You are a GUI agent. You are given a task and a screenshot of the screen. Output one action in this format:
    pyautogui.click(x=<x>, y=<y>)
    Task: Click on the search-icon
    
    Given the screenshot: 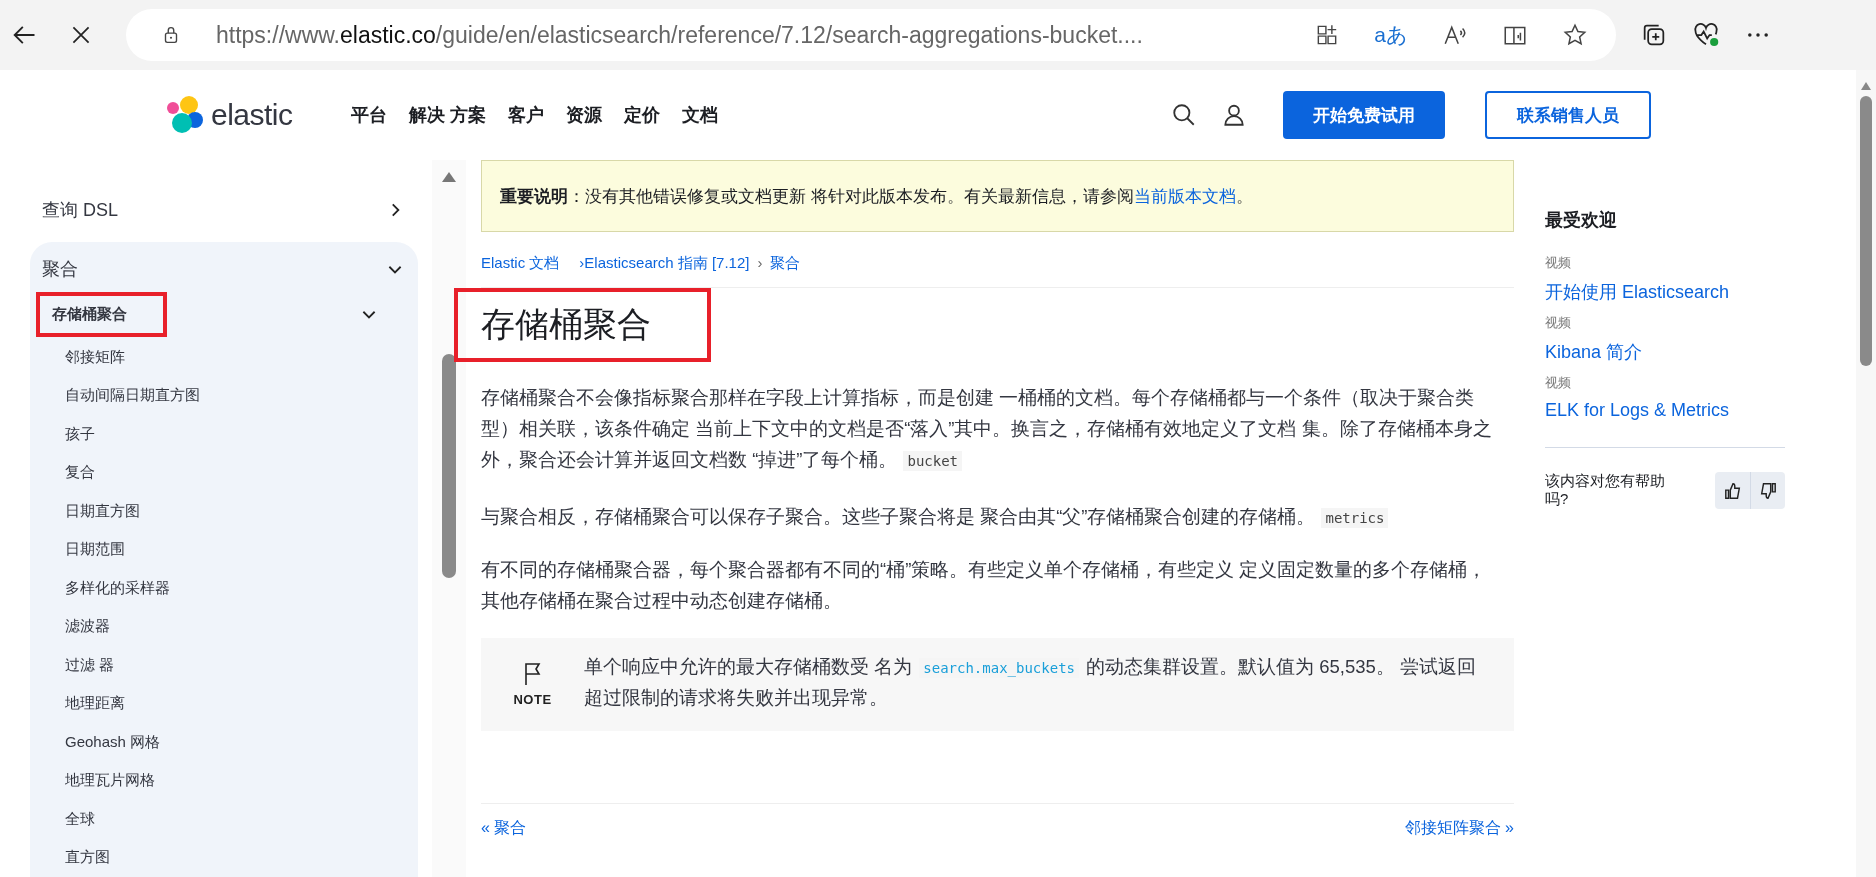 What is the action you would take?
    pyautogui.click(x=1184, y=115)
    